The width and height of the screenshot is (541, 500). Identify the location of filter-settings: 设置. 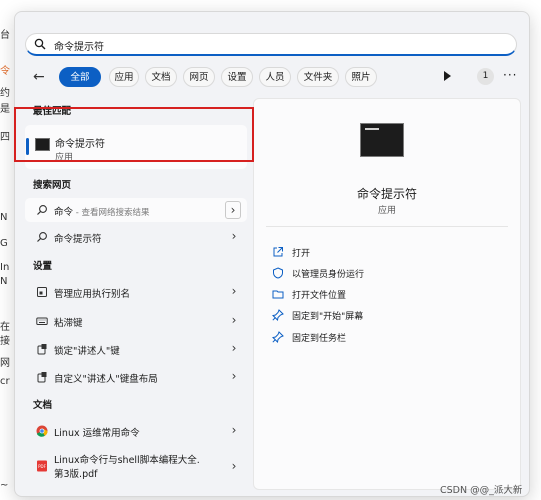
(237, 77).